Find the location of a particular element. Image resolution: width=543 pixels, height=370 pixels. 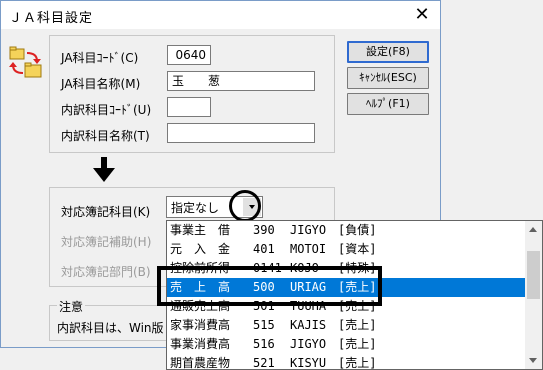

folder-swap-icon is located at coordinates (25, 62).